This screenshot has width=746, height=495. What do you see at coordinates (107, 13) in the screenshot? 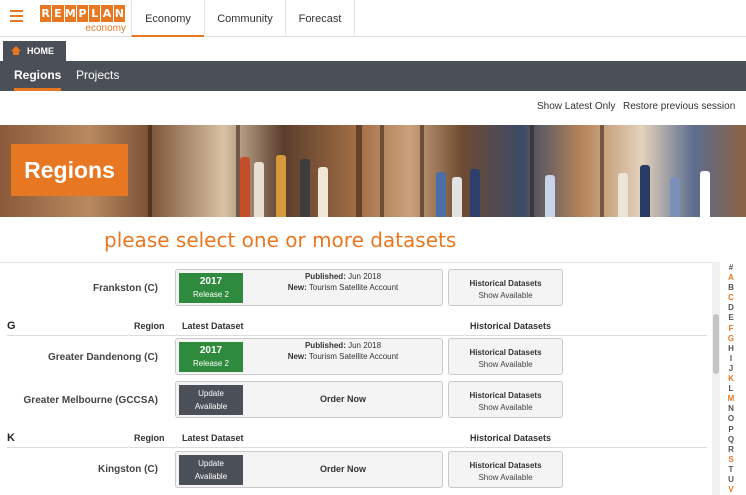
I see `logo-letter: A` at bounding box center [107, 13].